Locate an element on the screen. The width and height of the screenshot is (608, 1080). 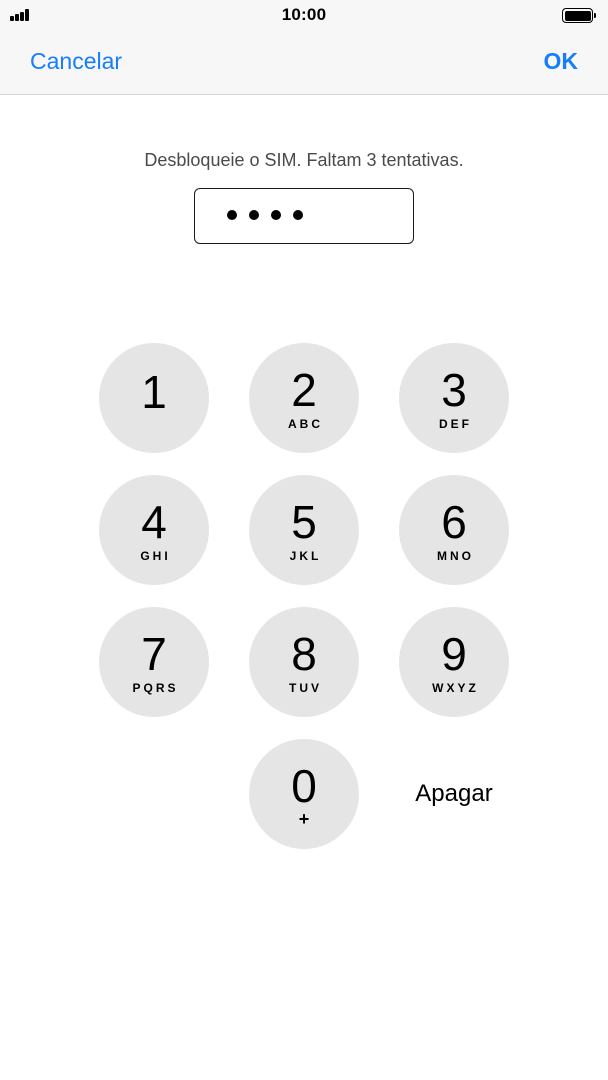
key-digit: 6 is located at coordinates (454, 522).